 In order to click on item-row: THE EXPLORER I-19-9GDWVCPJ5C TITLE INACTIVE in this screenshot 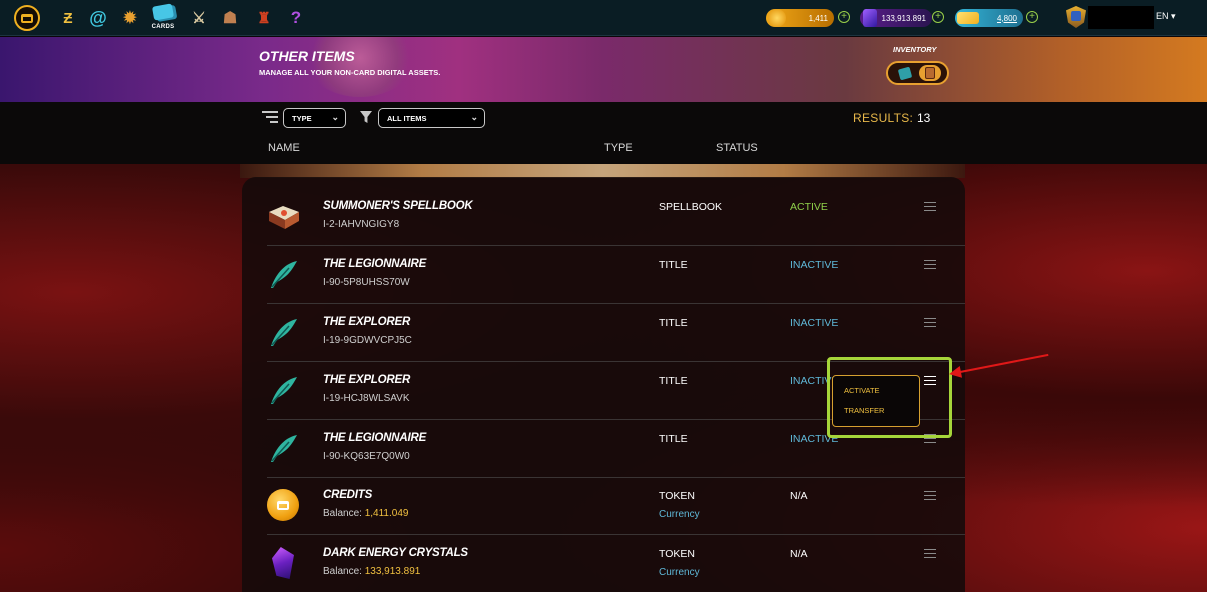, I will do `click(616, 333)`.